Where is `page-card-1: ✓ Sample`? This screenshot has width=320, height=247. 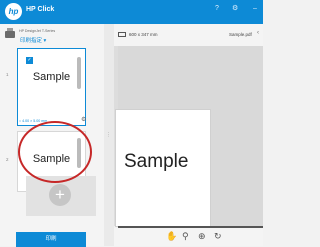
page-card-1: ✓ Sample is located at coordinates (51, 87).